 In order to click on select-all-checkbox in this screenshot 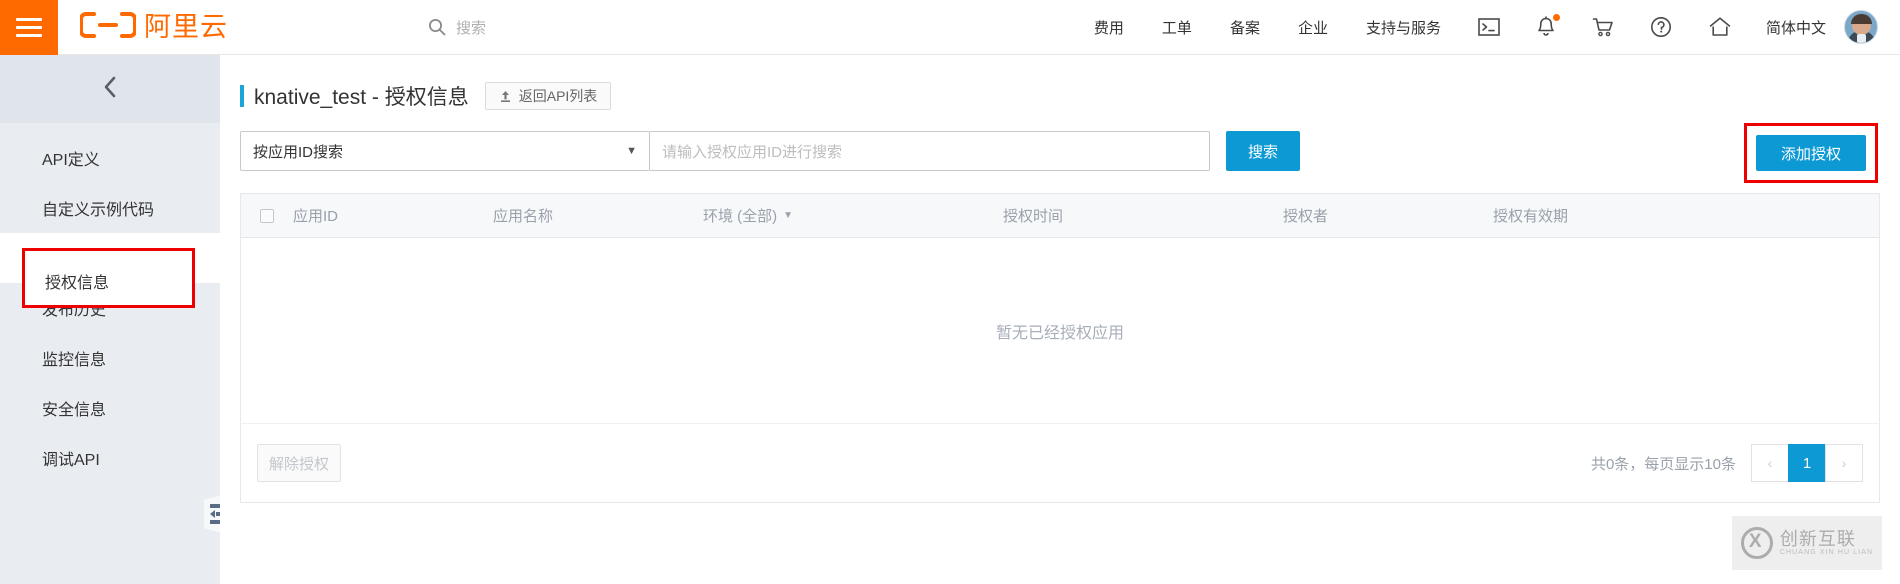, I will do `click(267, 215)`.